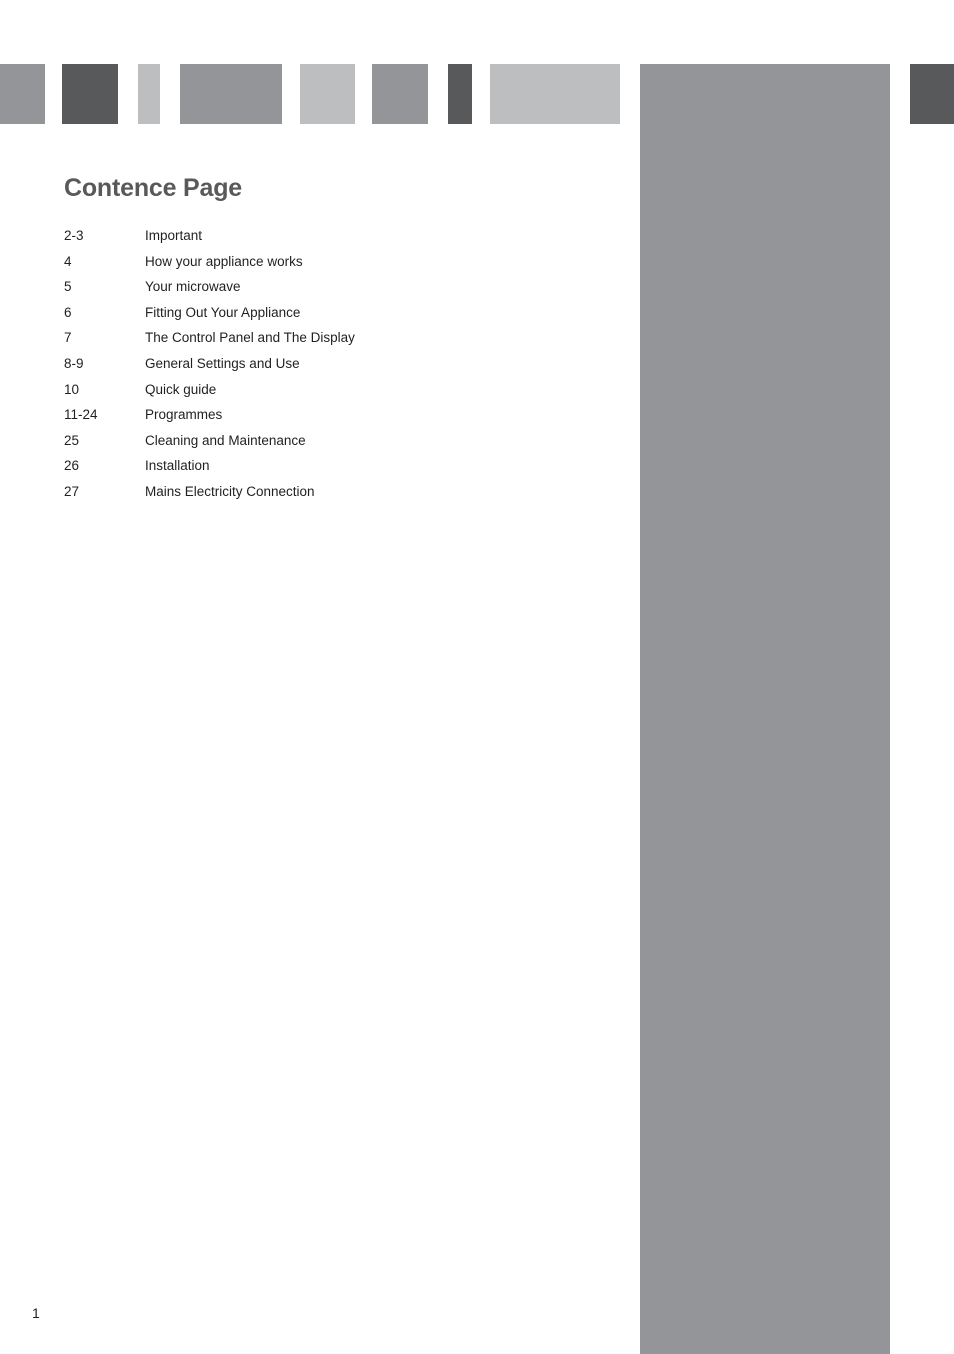  What do you see at coordinates (181, 389) in the screenshot?
I see `toc-entry-title: Quick guide` at bounding box center [181, 389].